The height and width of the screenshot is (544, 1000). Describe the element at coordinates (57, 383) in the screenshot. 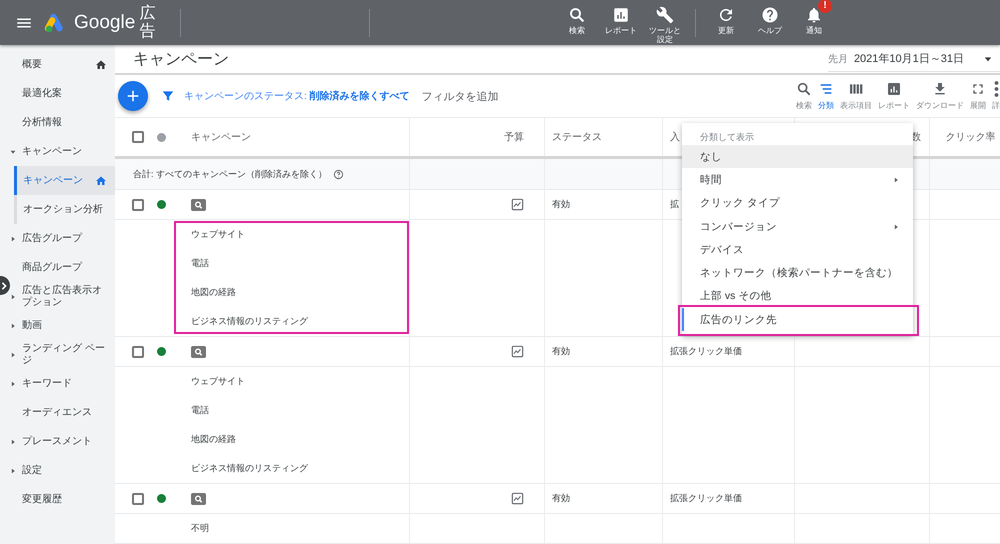

I see `nav-item: キーワード` at that location.